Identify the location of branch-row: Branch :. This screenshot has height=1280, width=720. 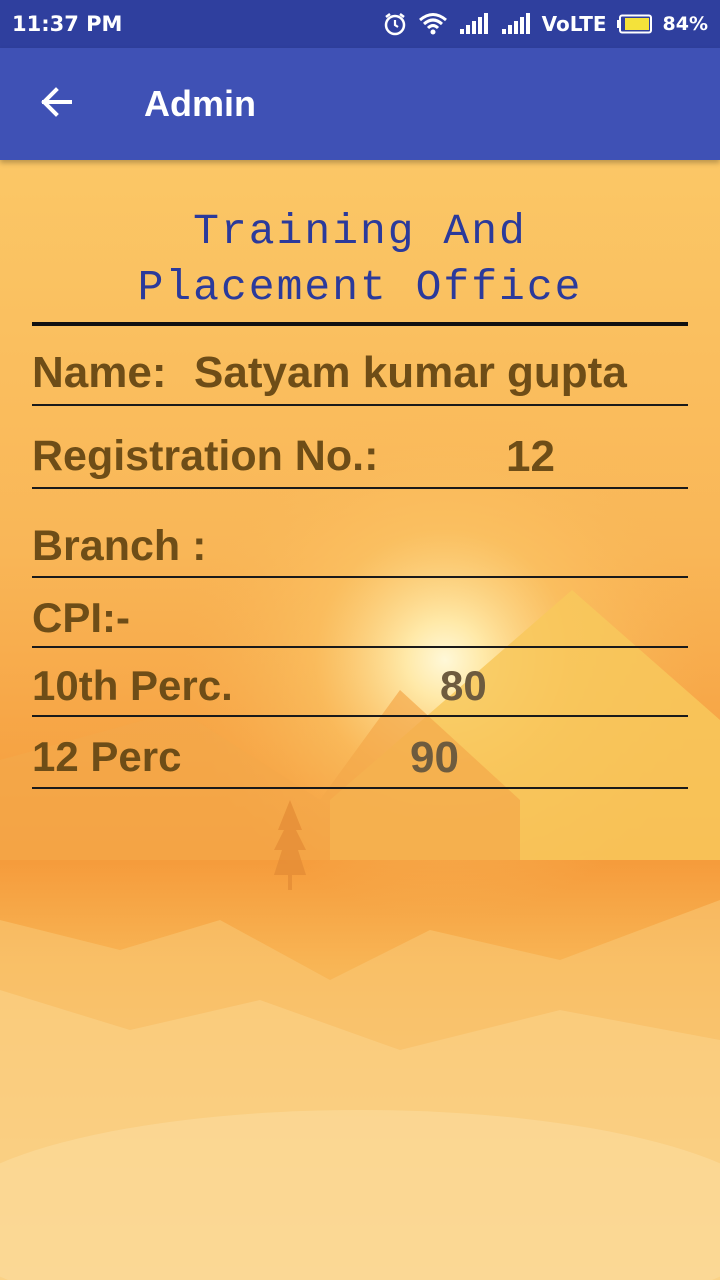
(360, 533).